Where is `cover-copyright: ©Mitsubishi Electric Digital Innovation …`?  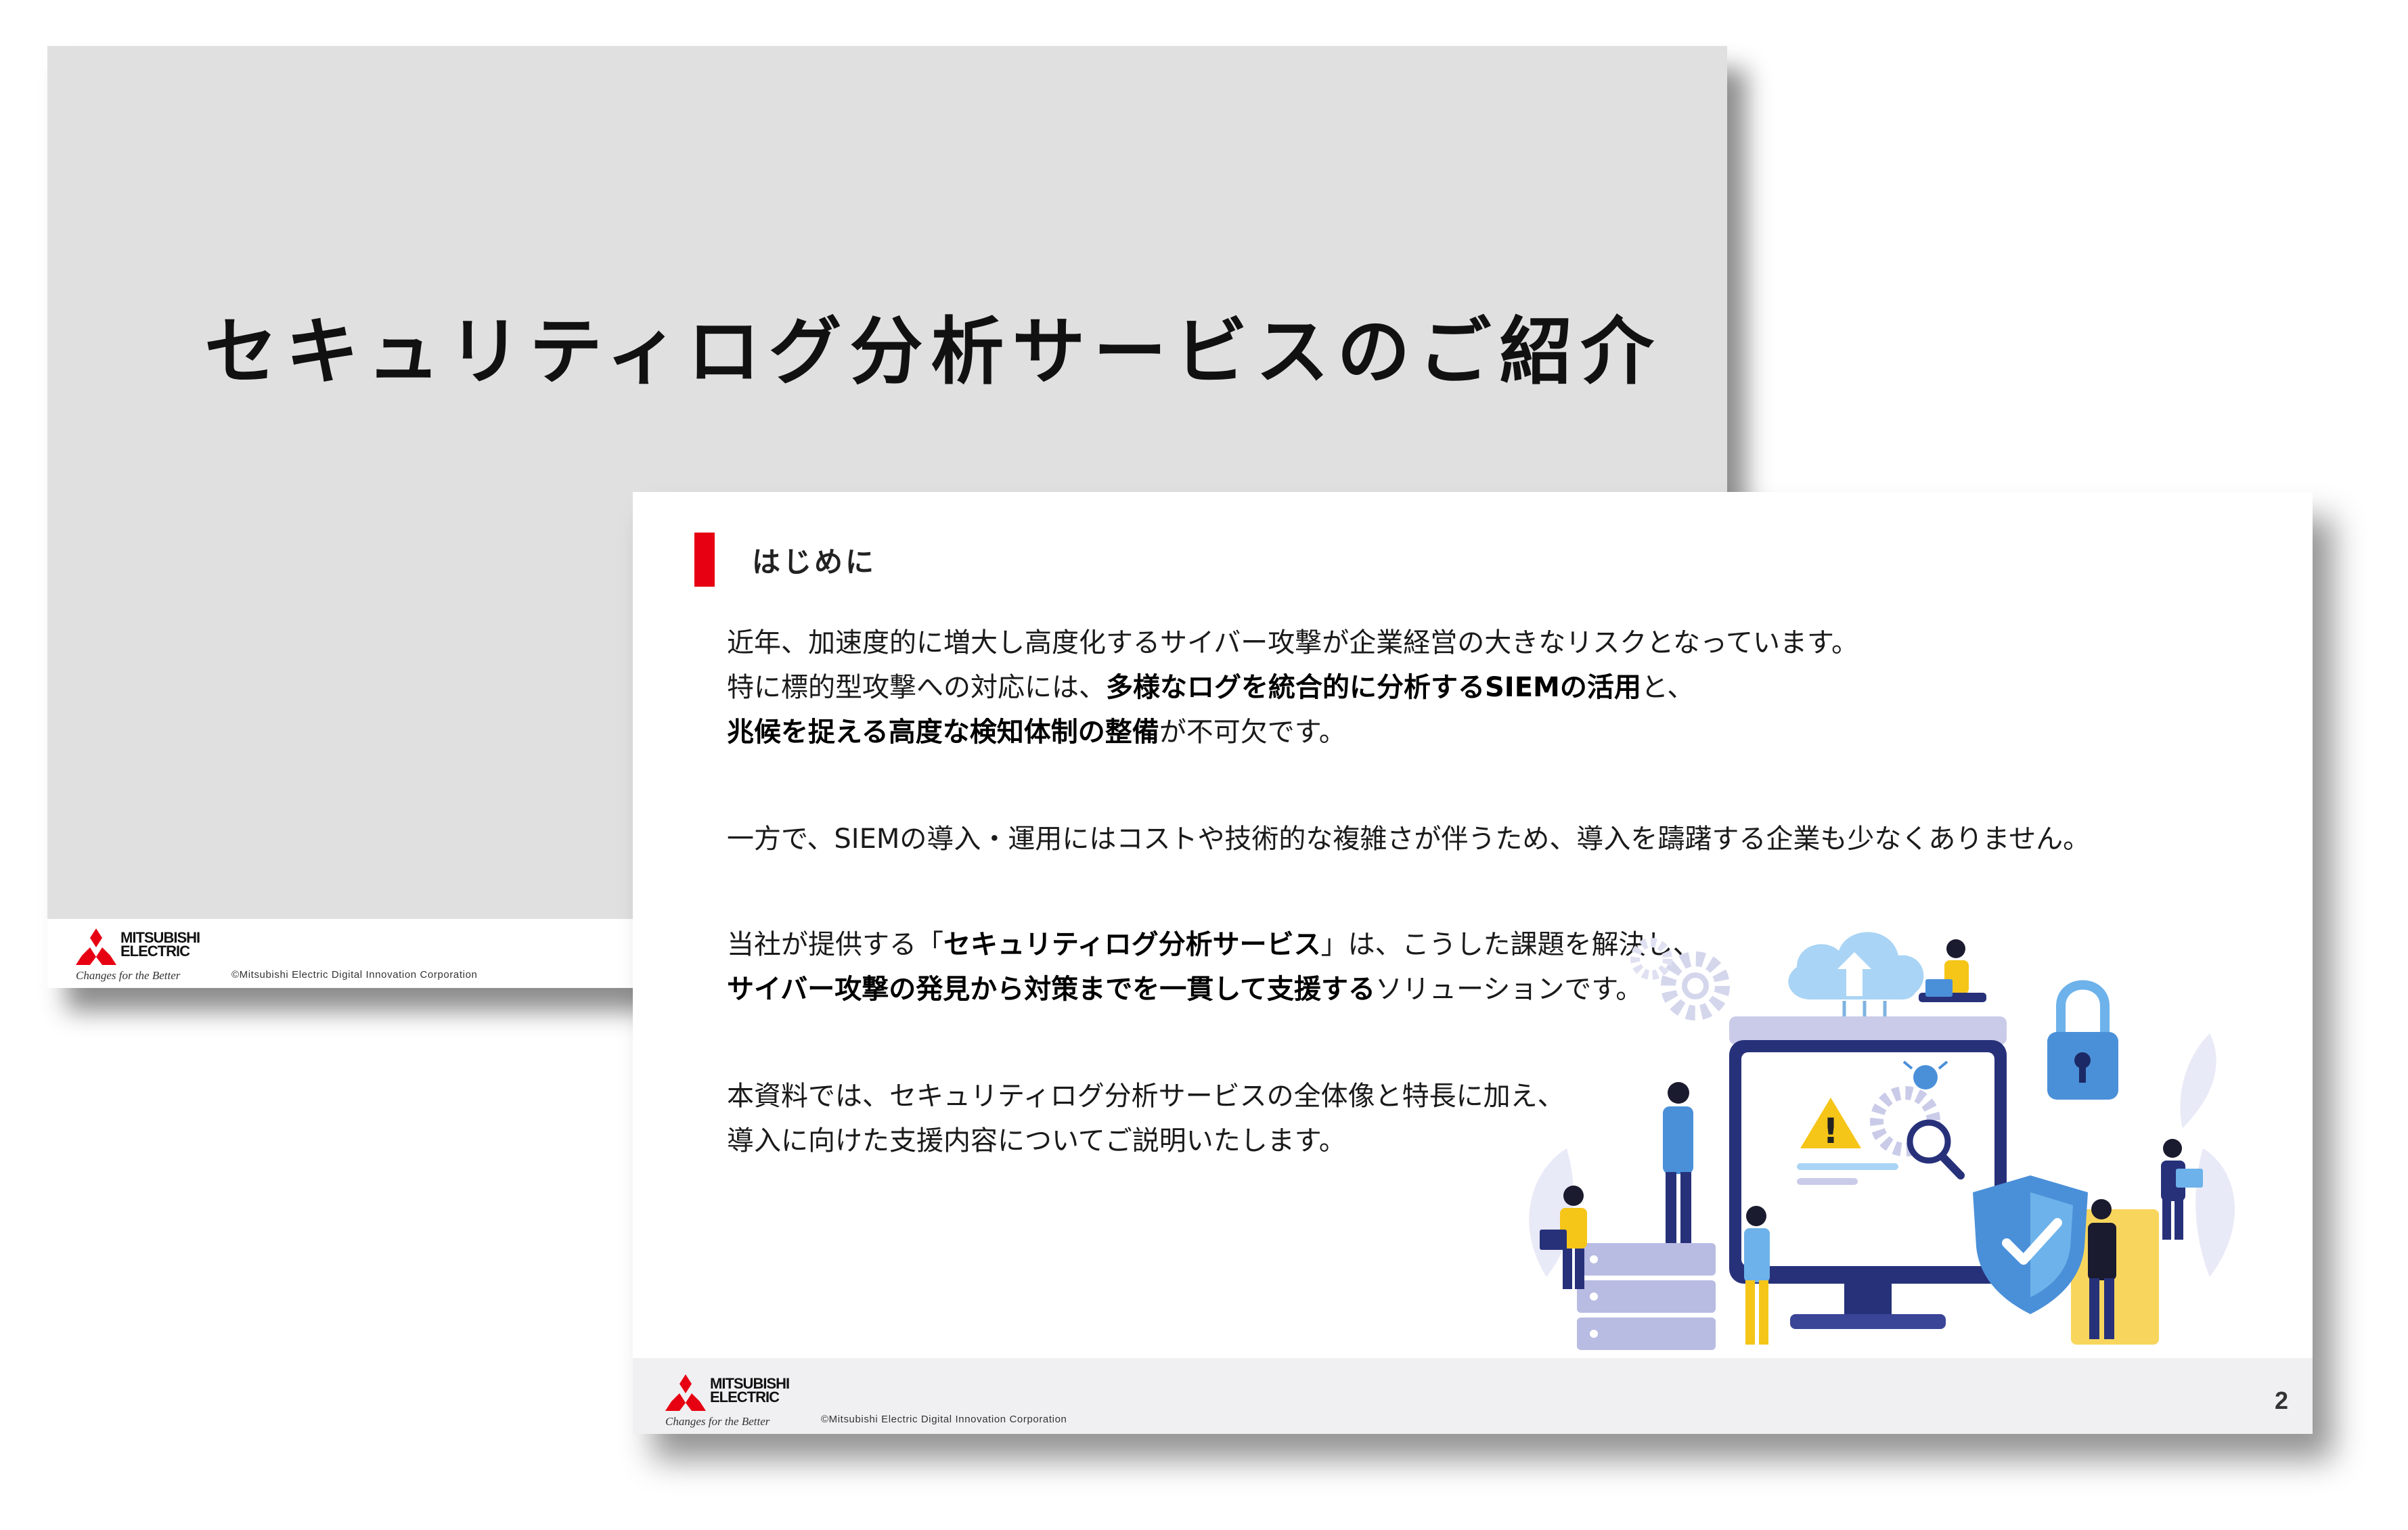 cover-copyright: ©Mitsubishi Electric Digital Innovation … is located at coordinates (354, 975).